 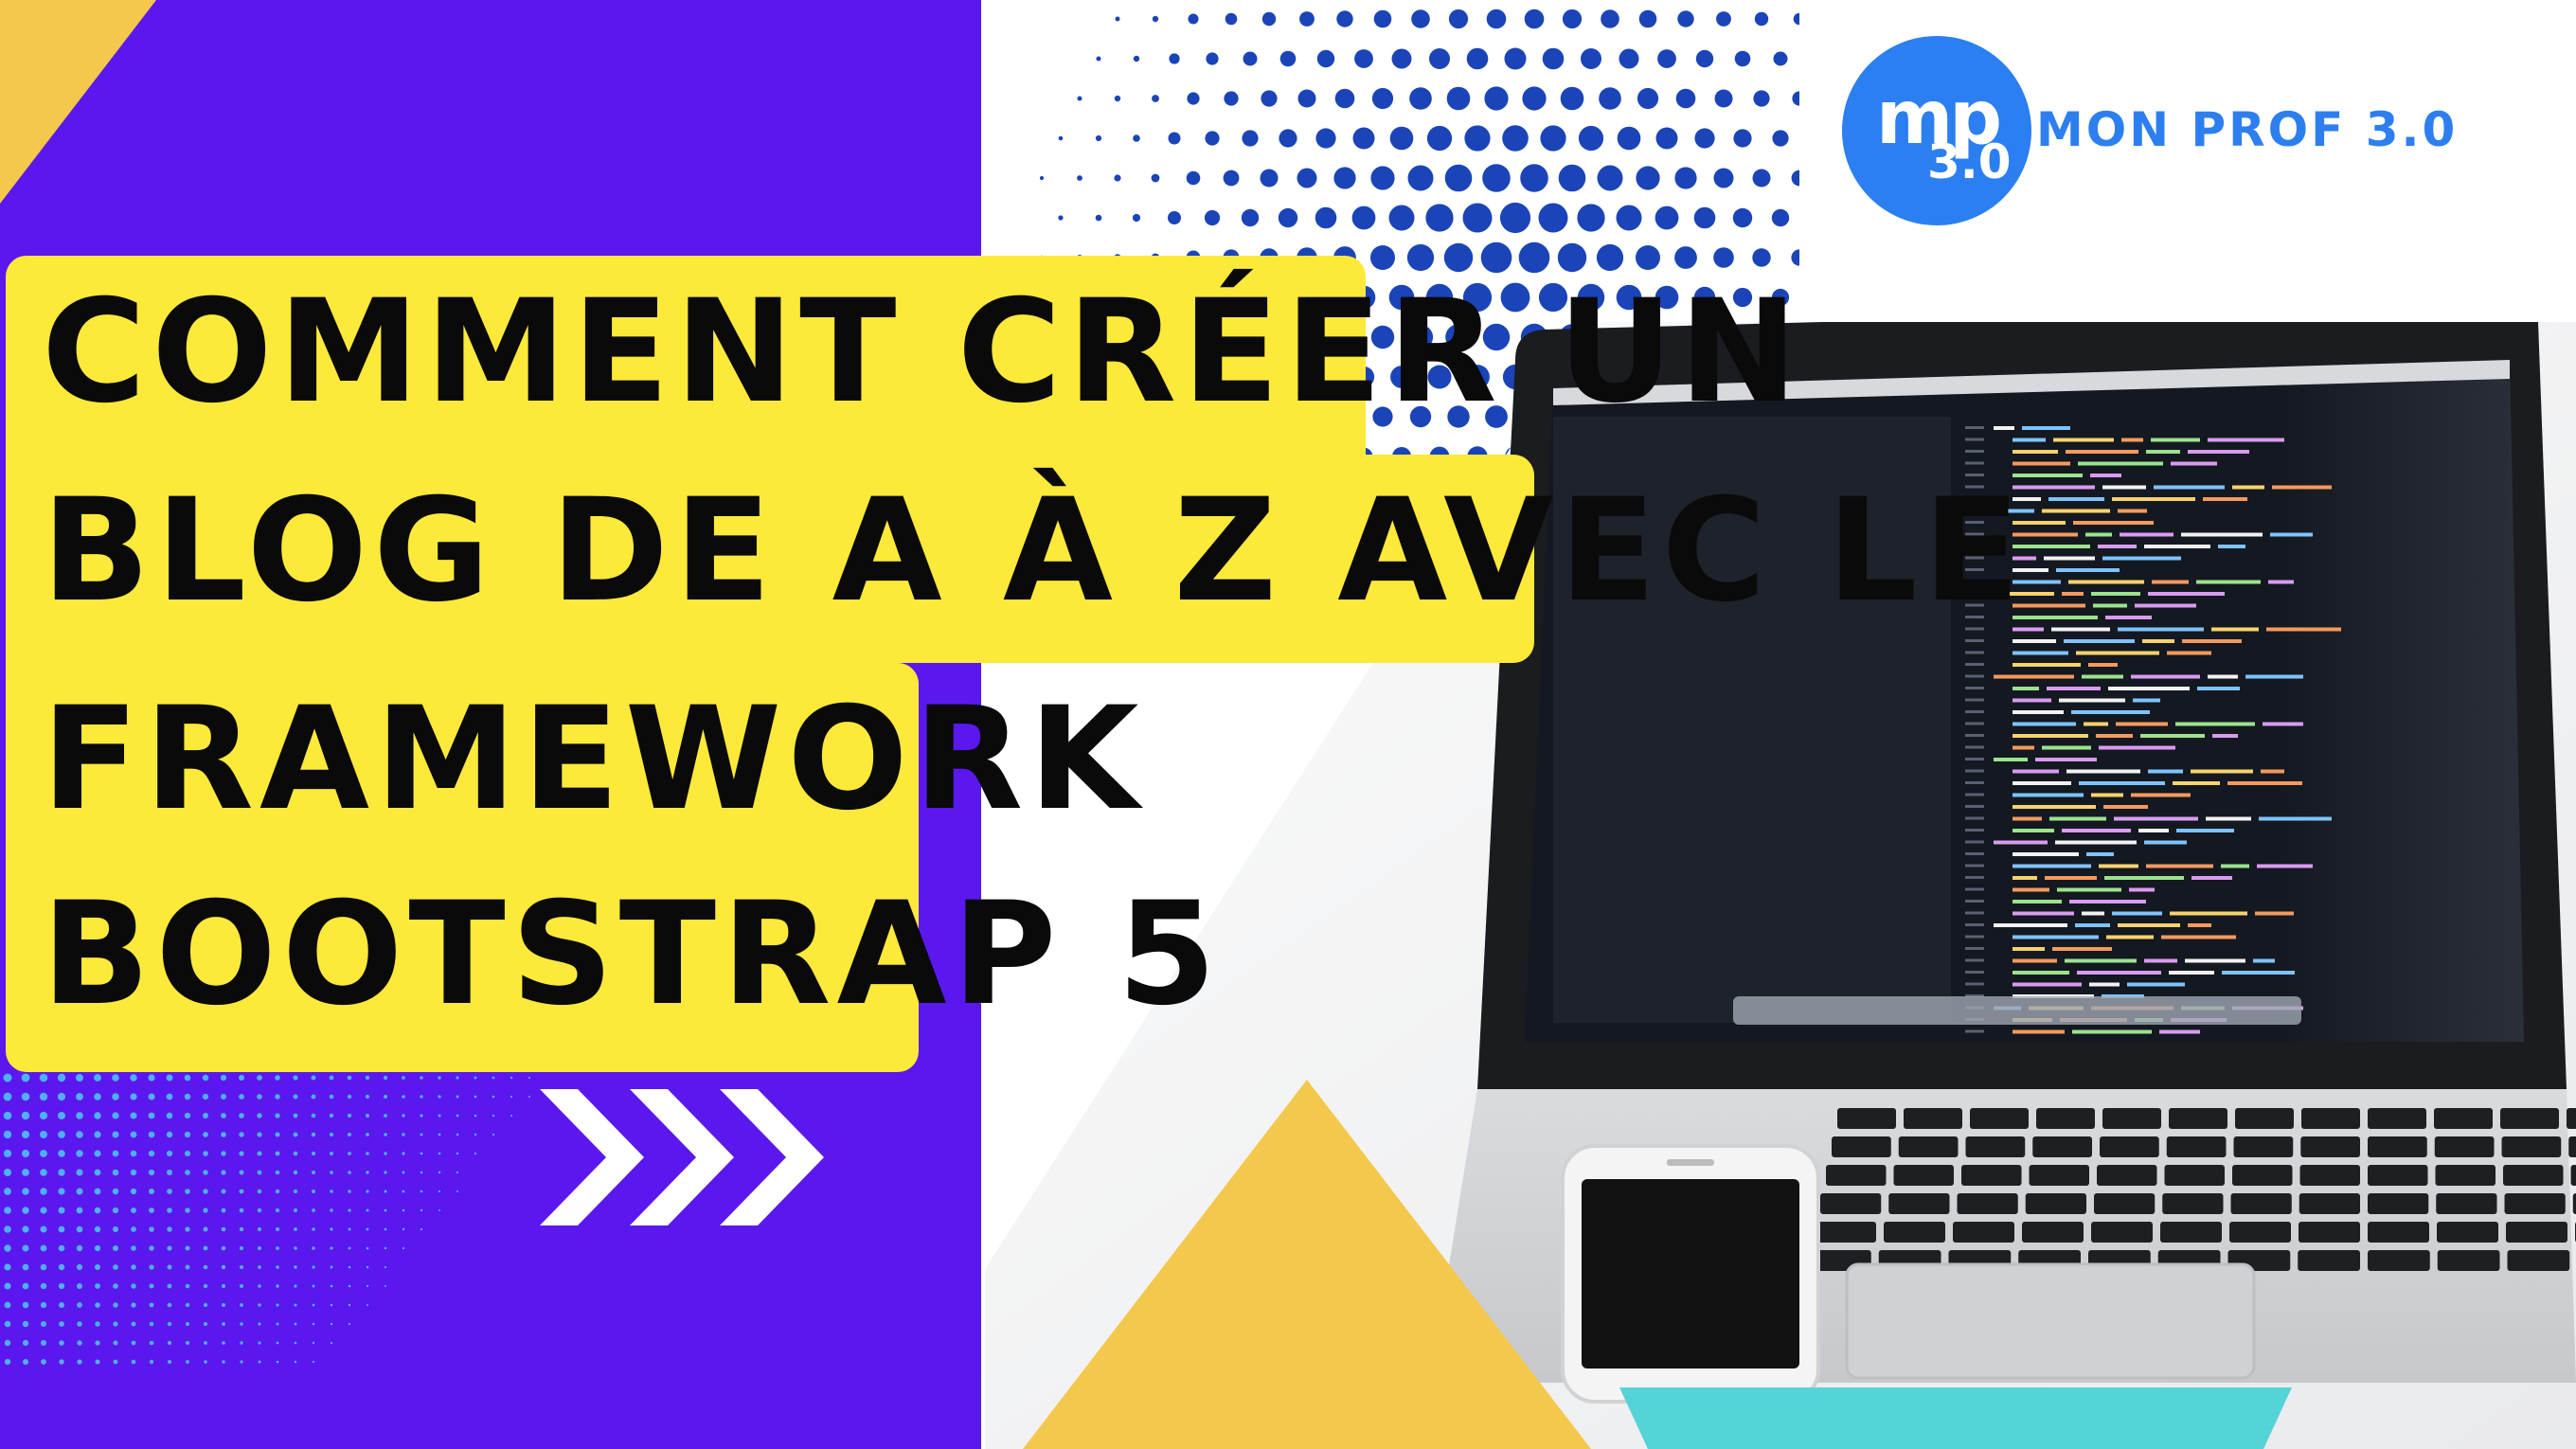 What do you see at coordinates (1013, 559) in the screenshot?
I see `title-line-2: blog de A à Z avec le` at bounding box center [1013, 559].